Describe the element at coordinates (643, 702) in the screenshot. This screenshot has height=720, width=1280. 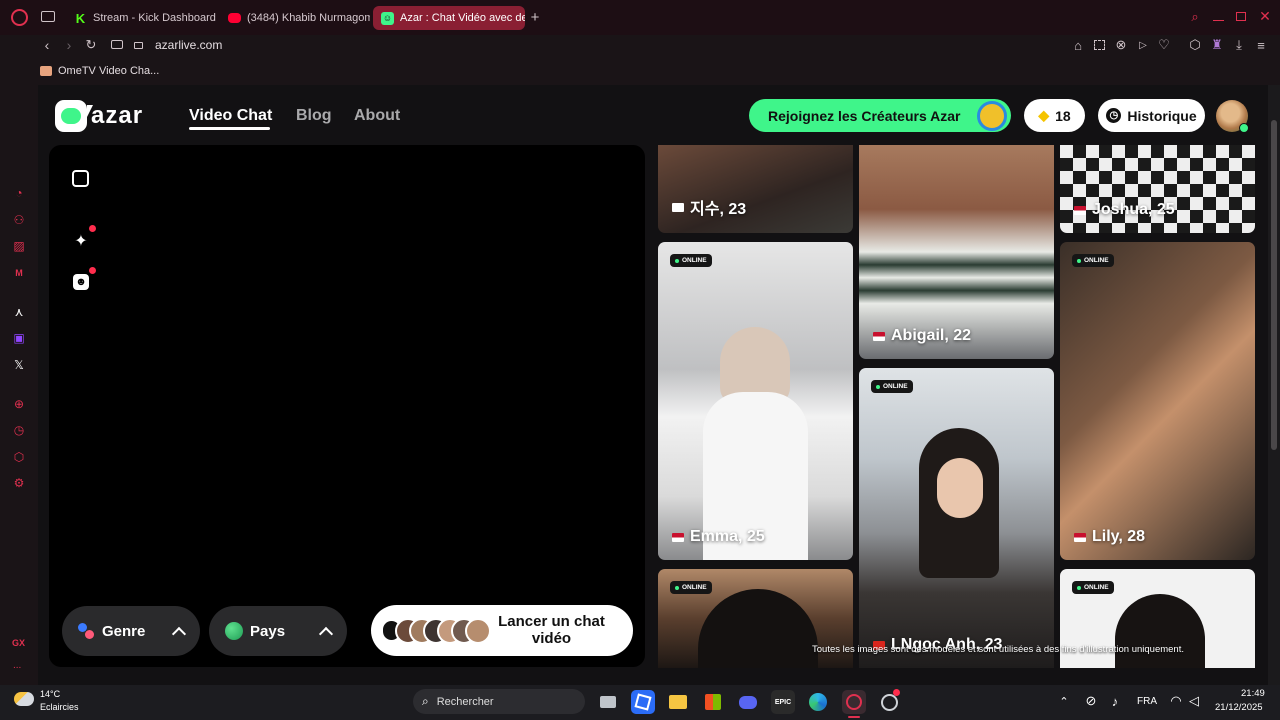
I see `roblox-icon` at that location.